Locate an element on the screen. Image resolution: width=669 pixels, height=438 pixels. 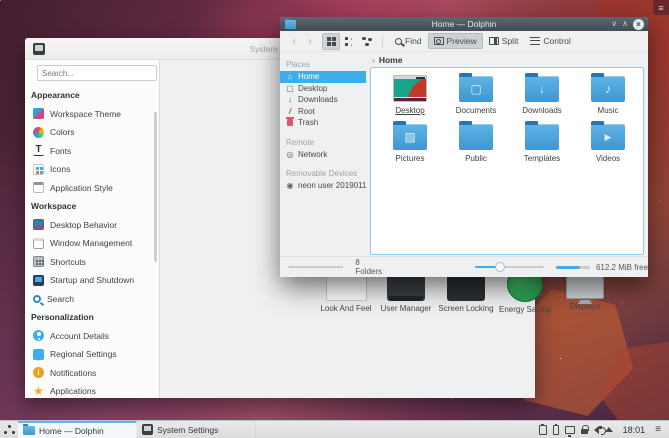
window-title: Home — Dolphin is located at coordinates (464, 24).